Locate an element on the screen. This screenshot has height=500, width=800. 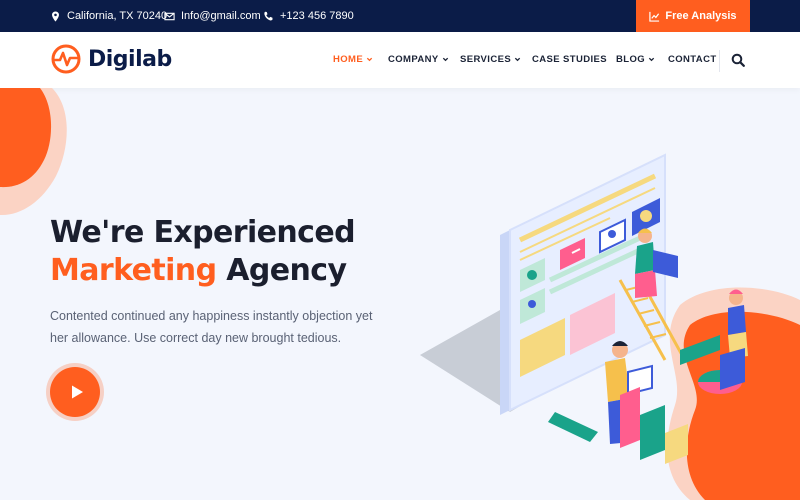
nav-case-studies: CASE STUDIES is located at coordinates (569, 59).